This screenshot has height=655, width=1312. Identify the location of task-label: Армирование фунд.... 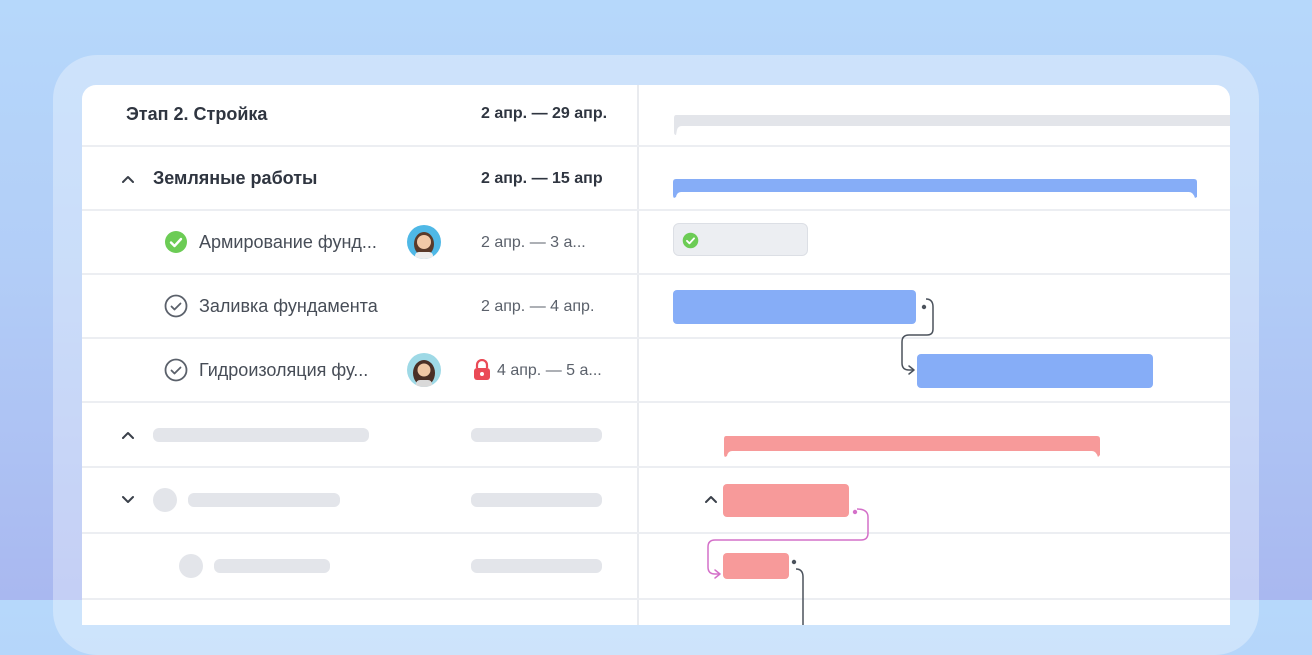
(288, 242).